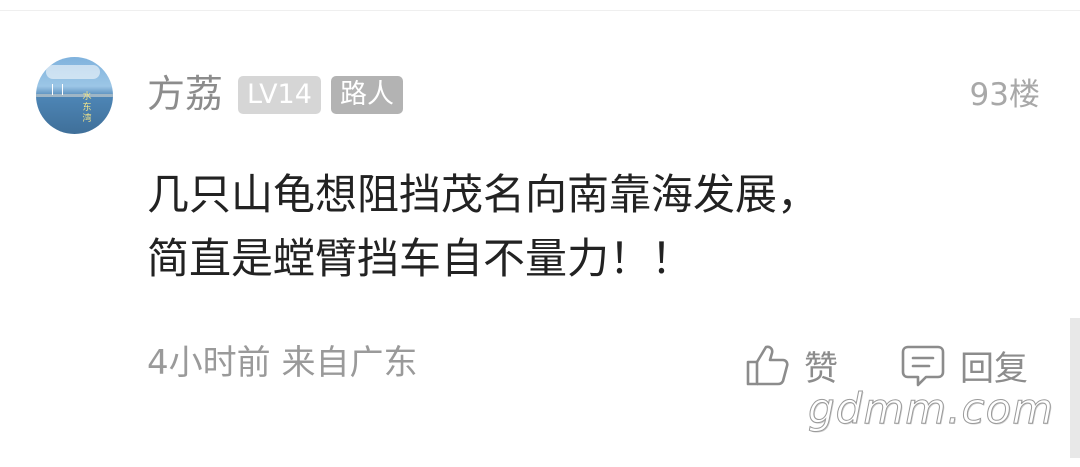  What do you see at coordinates (1075, 388) in the screenshot?
I see `scrollbar` at bounding box center [1075, 388].